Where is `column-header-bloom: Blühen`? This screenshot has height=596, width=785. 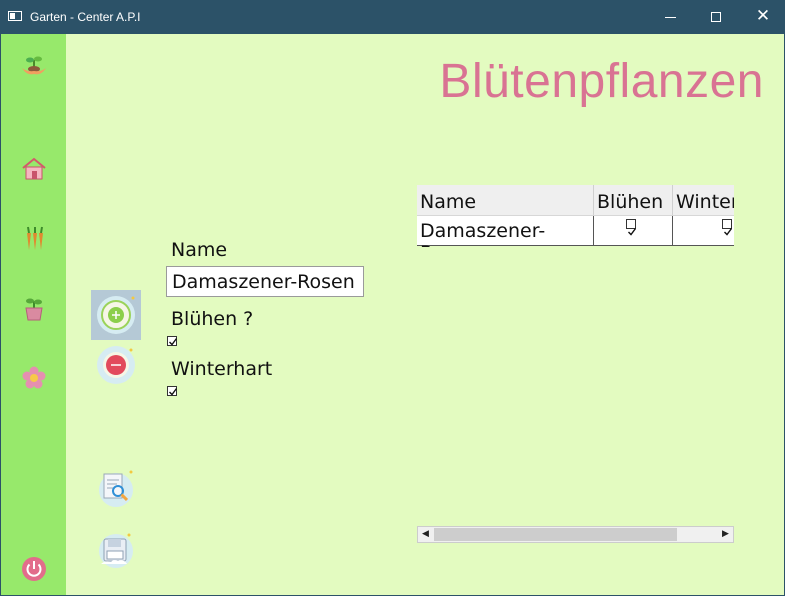 column-header-bloom: Blühen is located at coordinates (633, 200).